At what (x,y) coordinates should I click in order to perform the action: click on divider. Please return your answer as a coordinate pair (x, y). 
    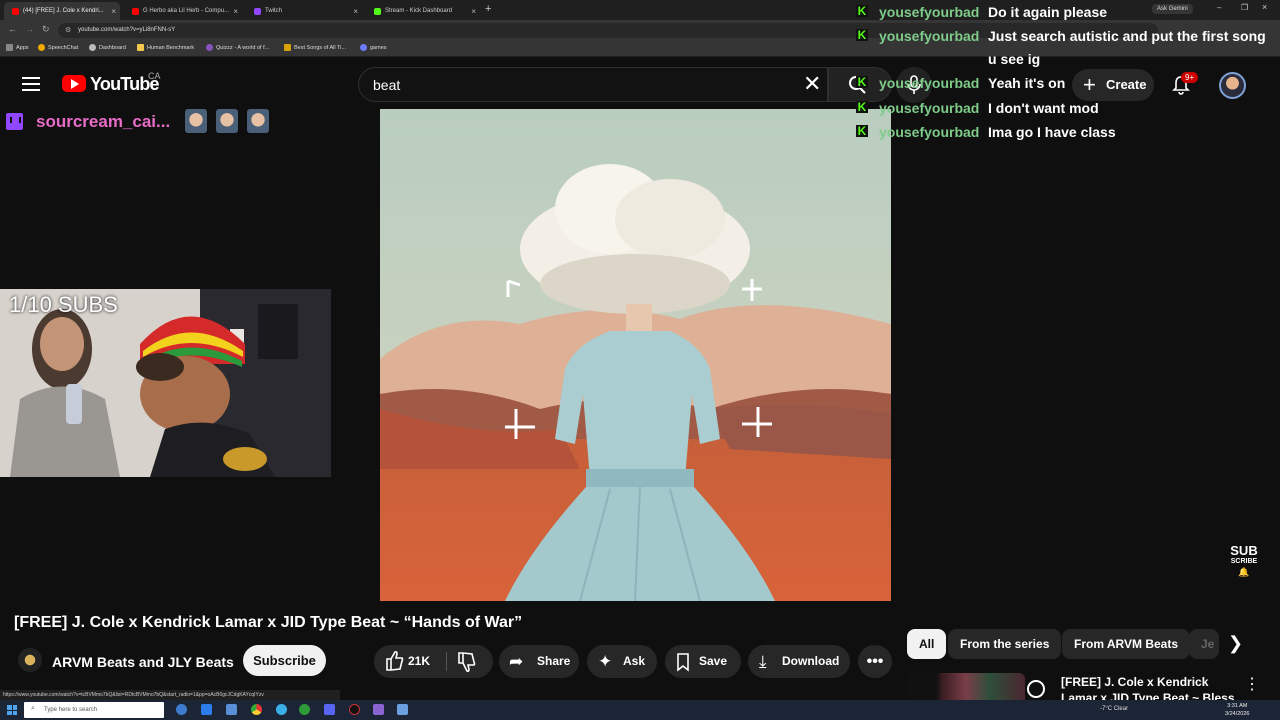
    Looking at the image, I should click on (446, 661).